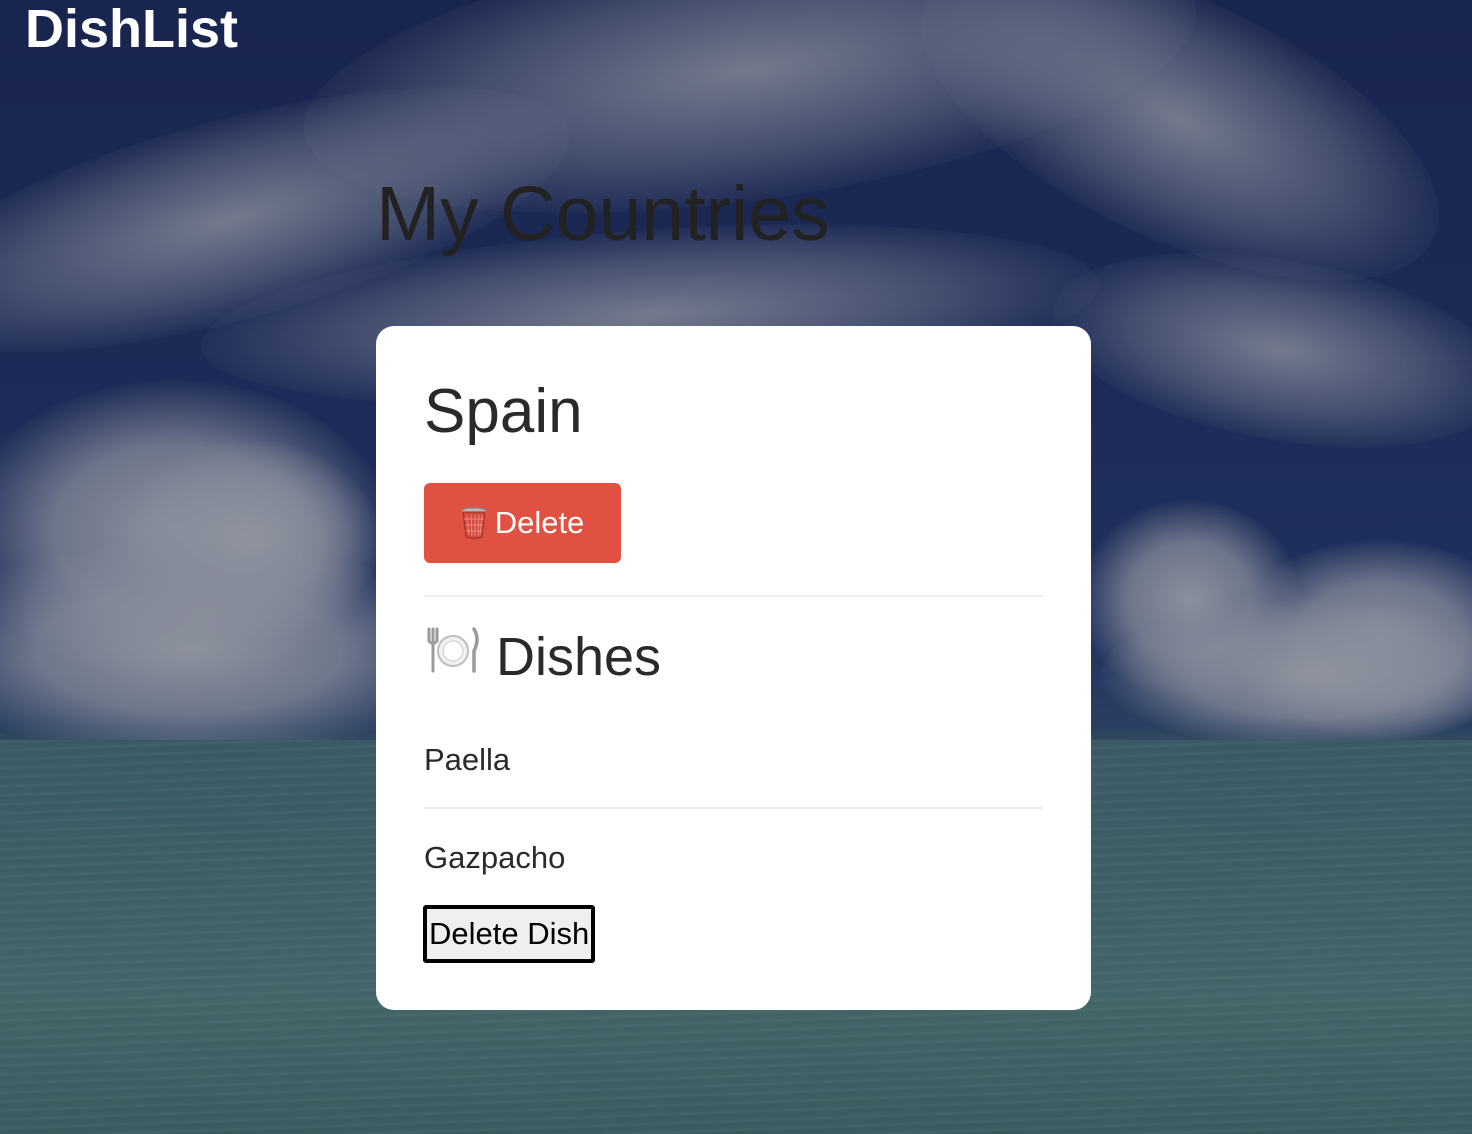 Image resolution: width=1472 pixels, height=1134 pixels. I want to click on dishes-heading: Dishes, so click(542, 657).